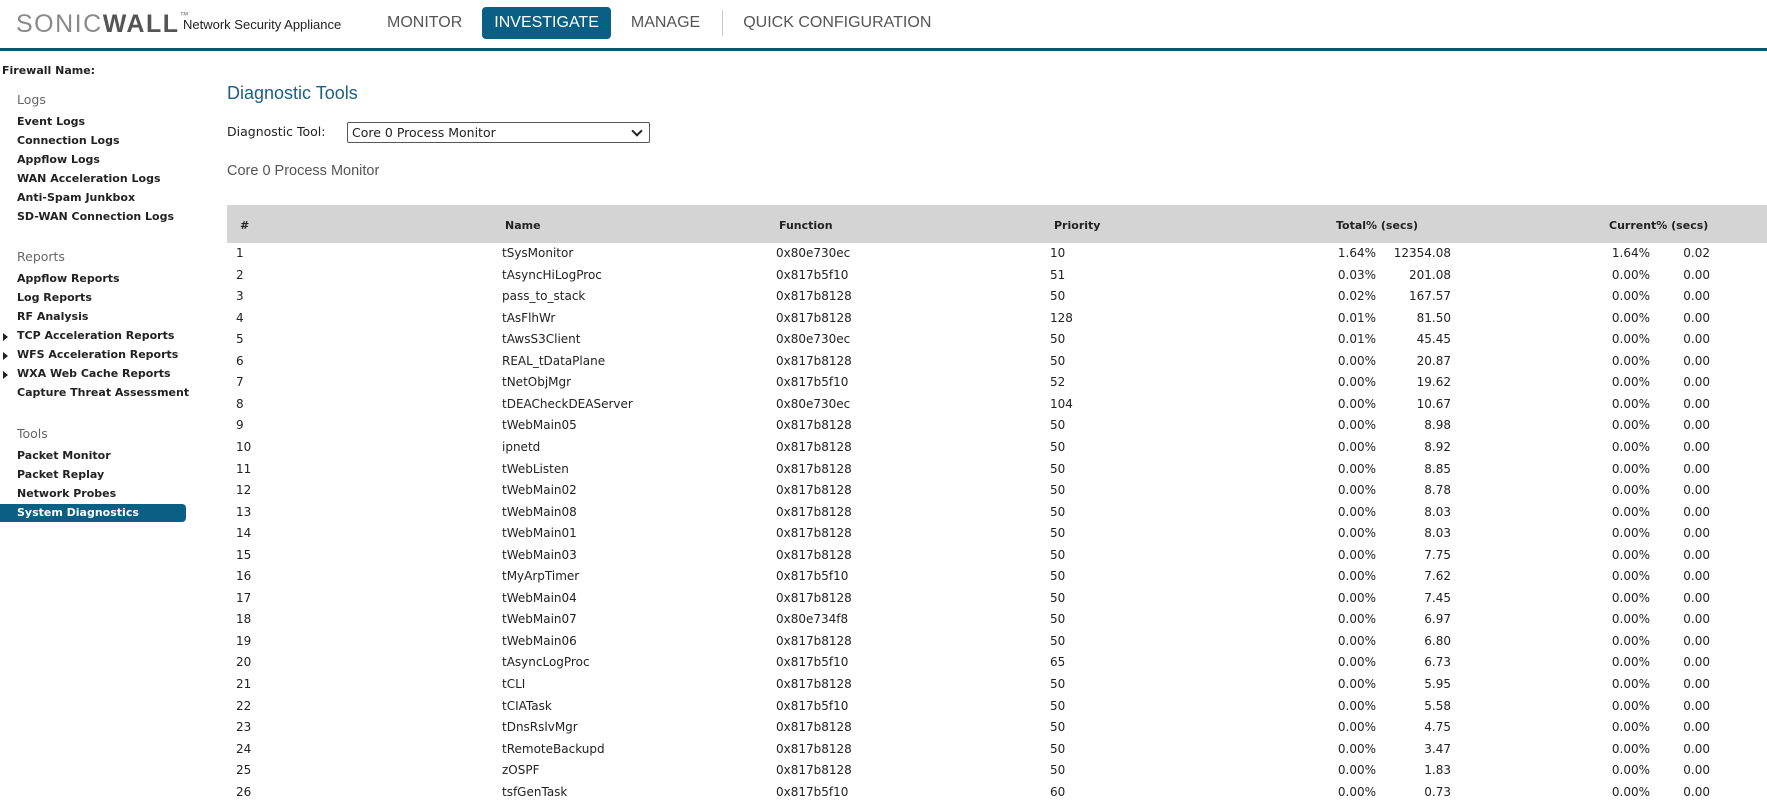 The height and width of the screenshot is (808, 1767). Describe the element at coordinates (1658, 225) in the screenshot. I see `column-header-current: Current% (secs)` at that location.